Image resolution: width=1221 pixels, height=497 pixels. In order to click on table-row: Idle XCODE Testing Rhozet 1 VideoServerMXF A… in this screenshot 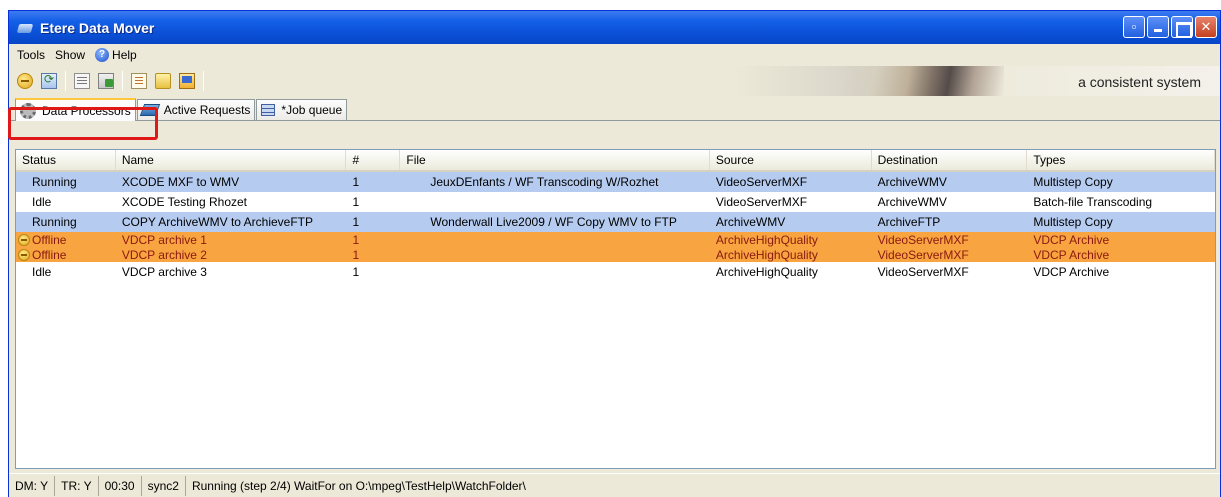, I will do `click(615, 202)`.